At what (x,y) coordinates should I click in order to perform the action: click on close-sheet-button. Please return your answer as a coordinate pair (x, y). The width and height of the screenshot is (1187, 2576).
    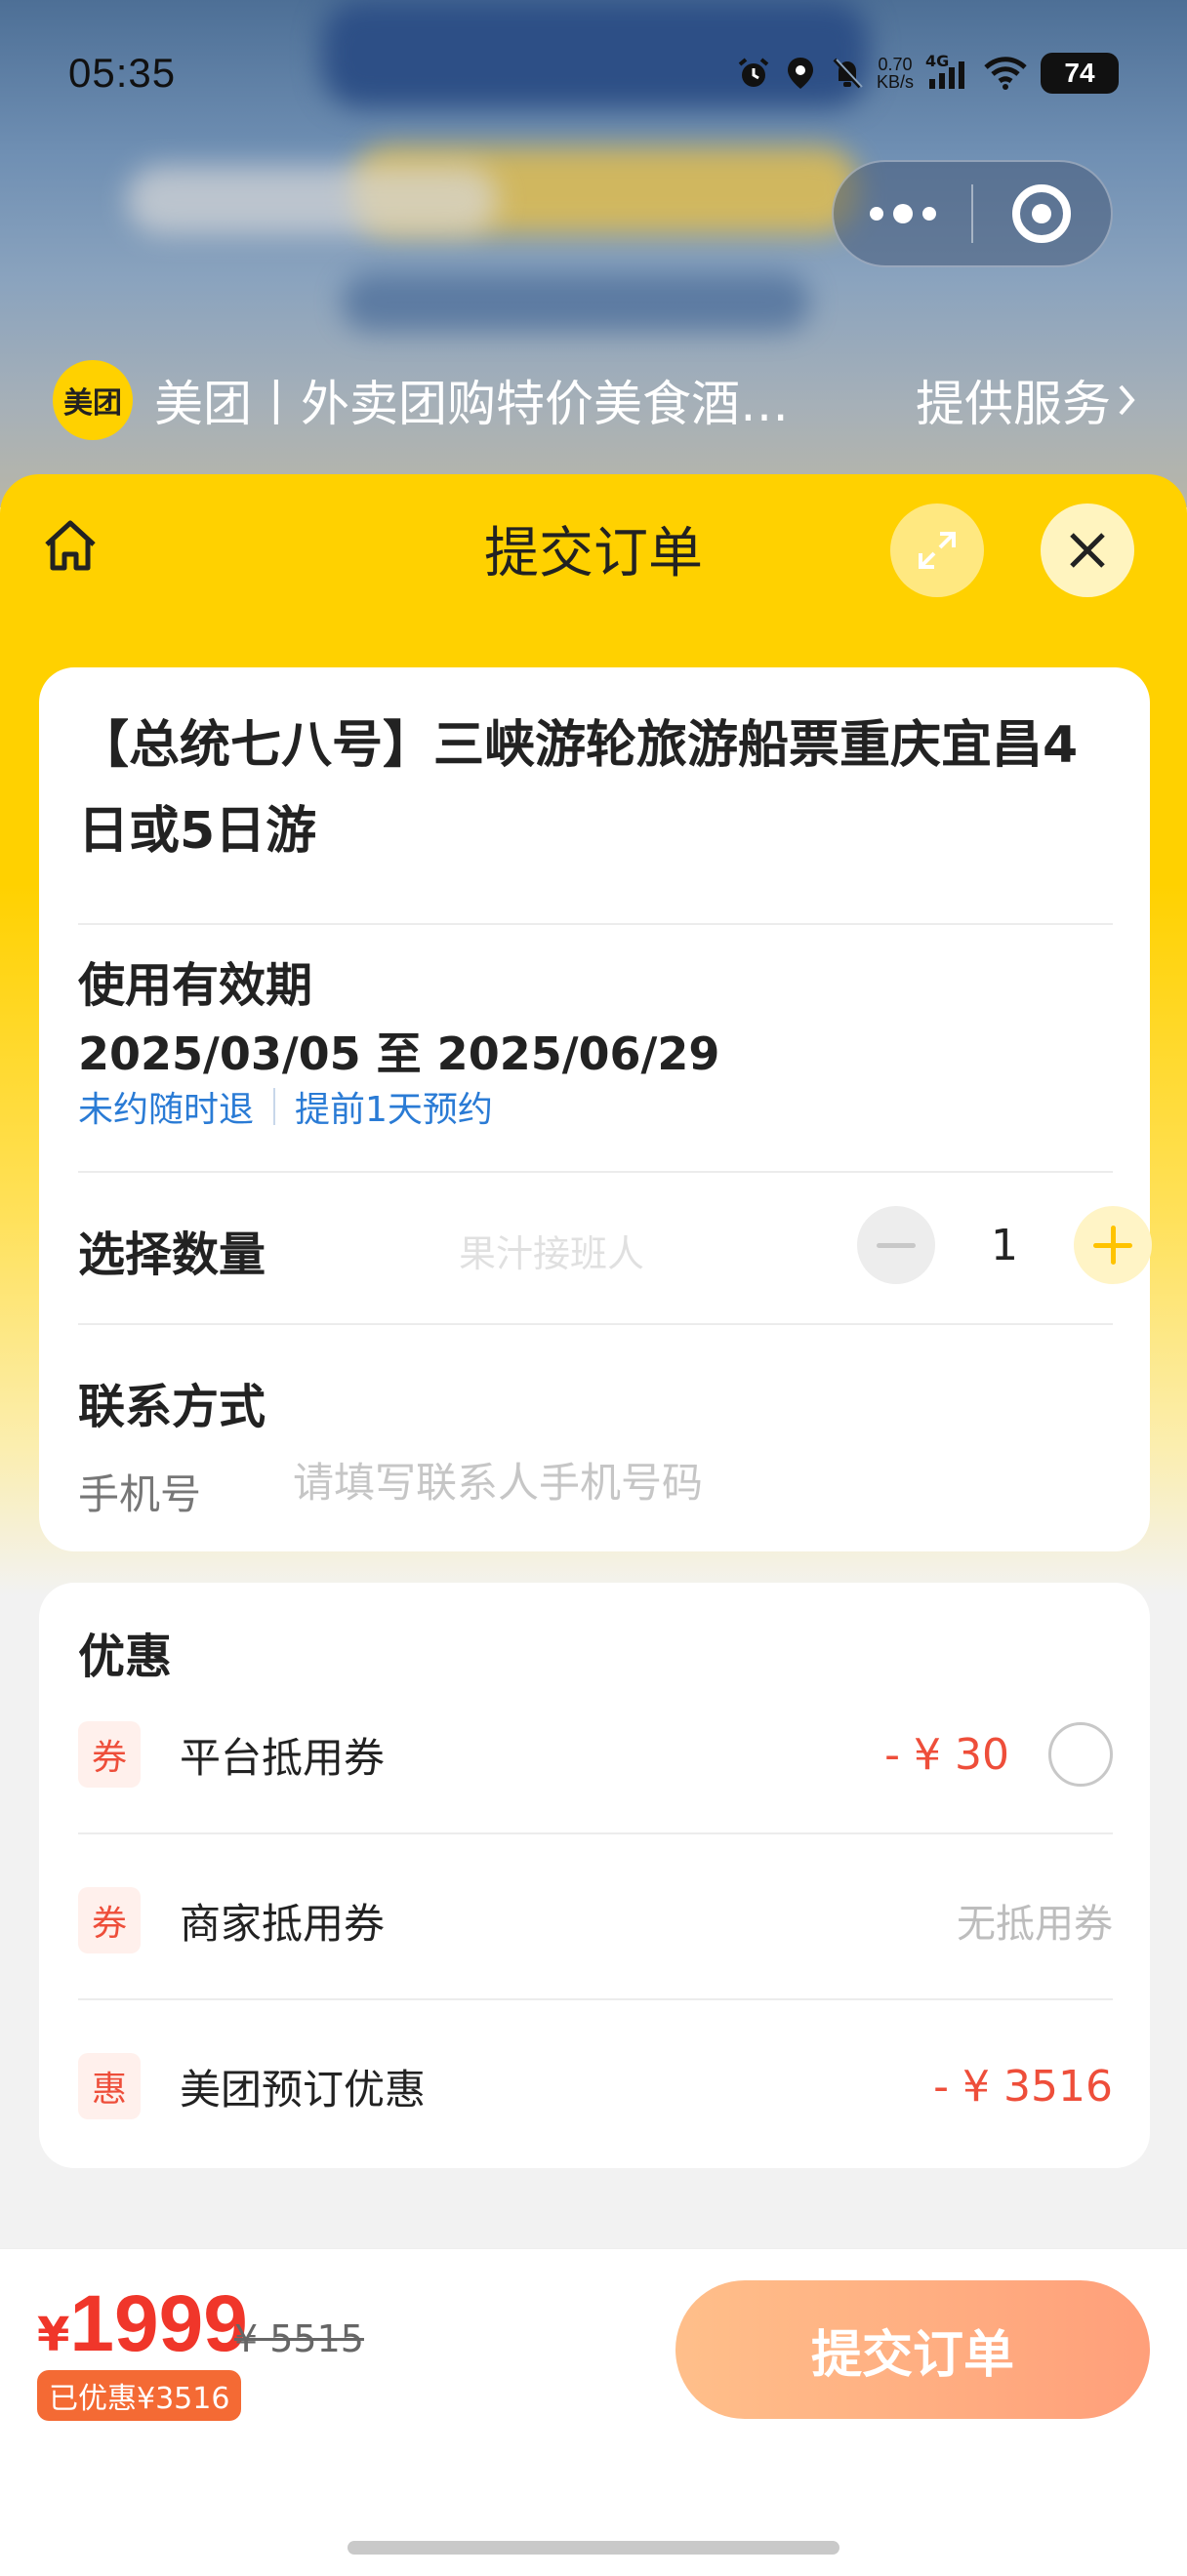
    Looking at the image, I should click on (1087, 550).